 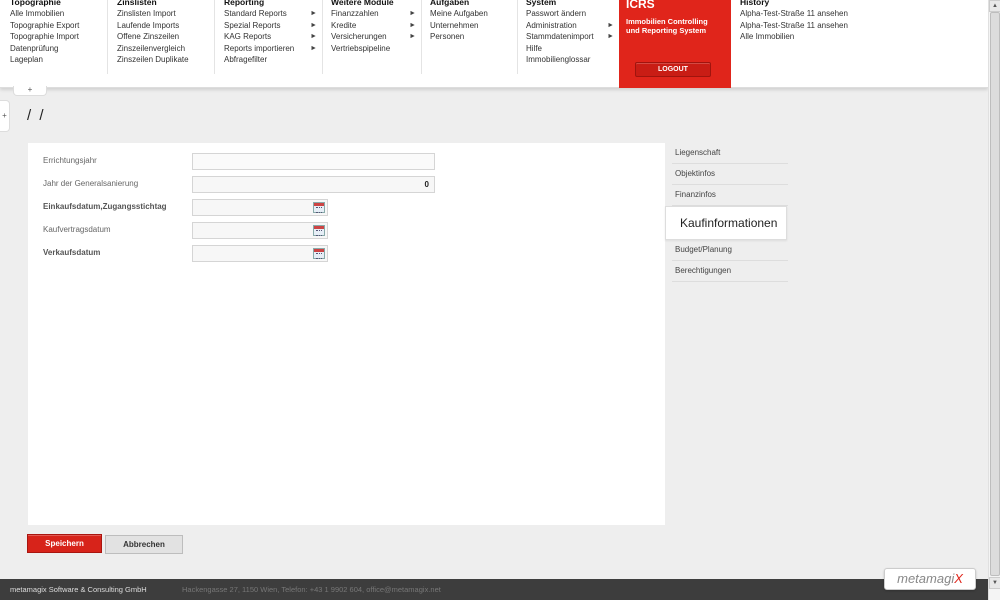 What do you see at coordinates (78, 589) in the screenshot?
I see `footer-company: metamagix Software & Consulting GmbH` at bounding box center [78, 589].